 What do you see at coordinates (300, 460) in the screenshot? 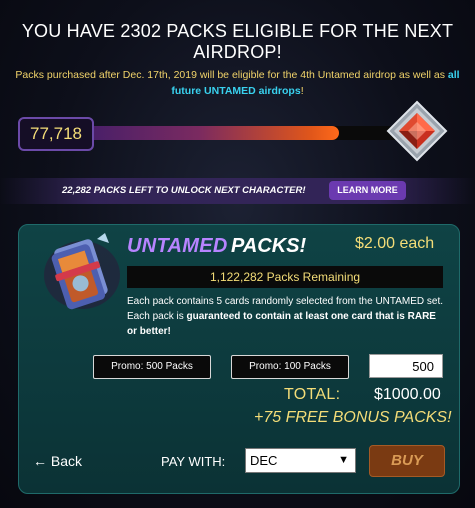
I see `currency-select: DEC ▼` at bounding box center [300, 460].